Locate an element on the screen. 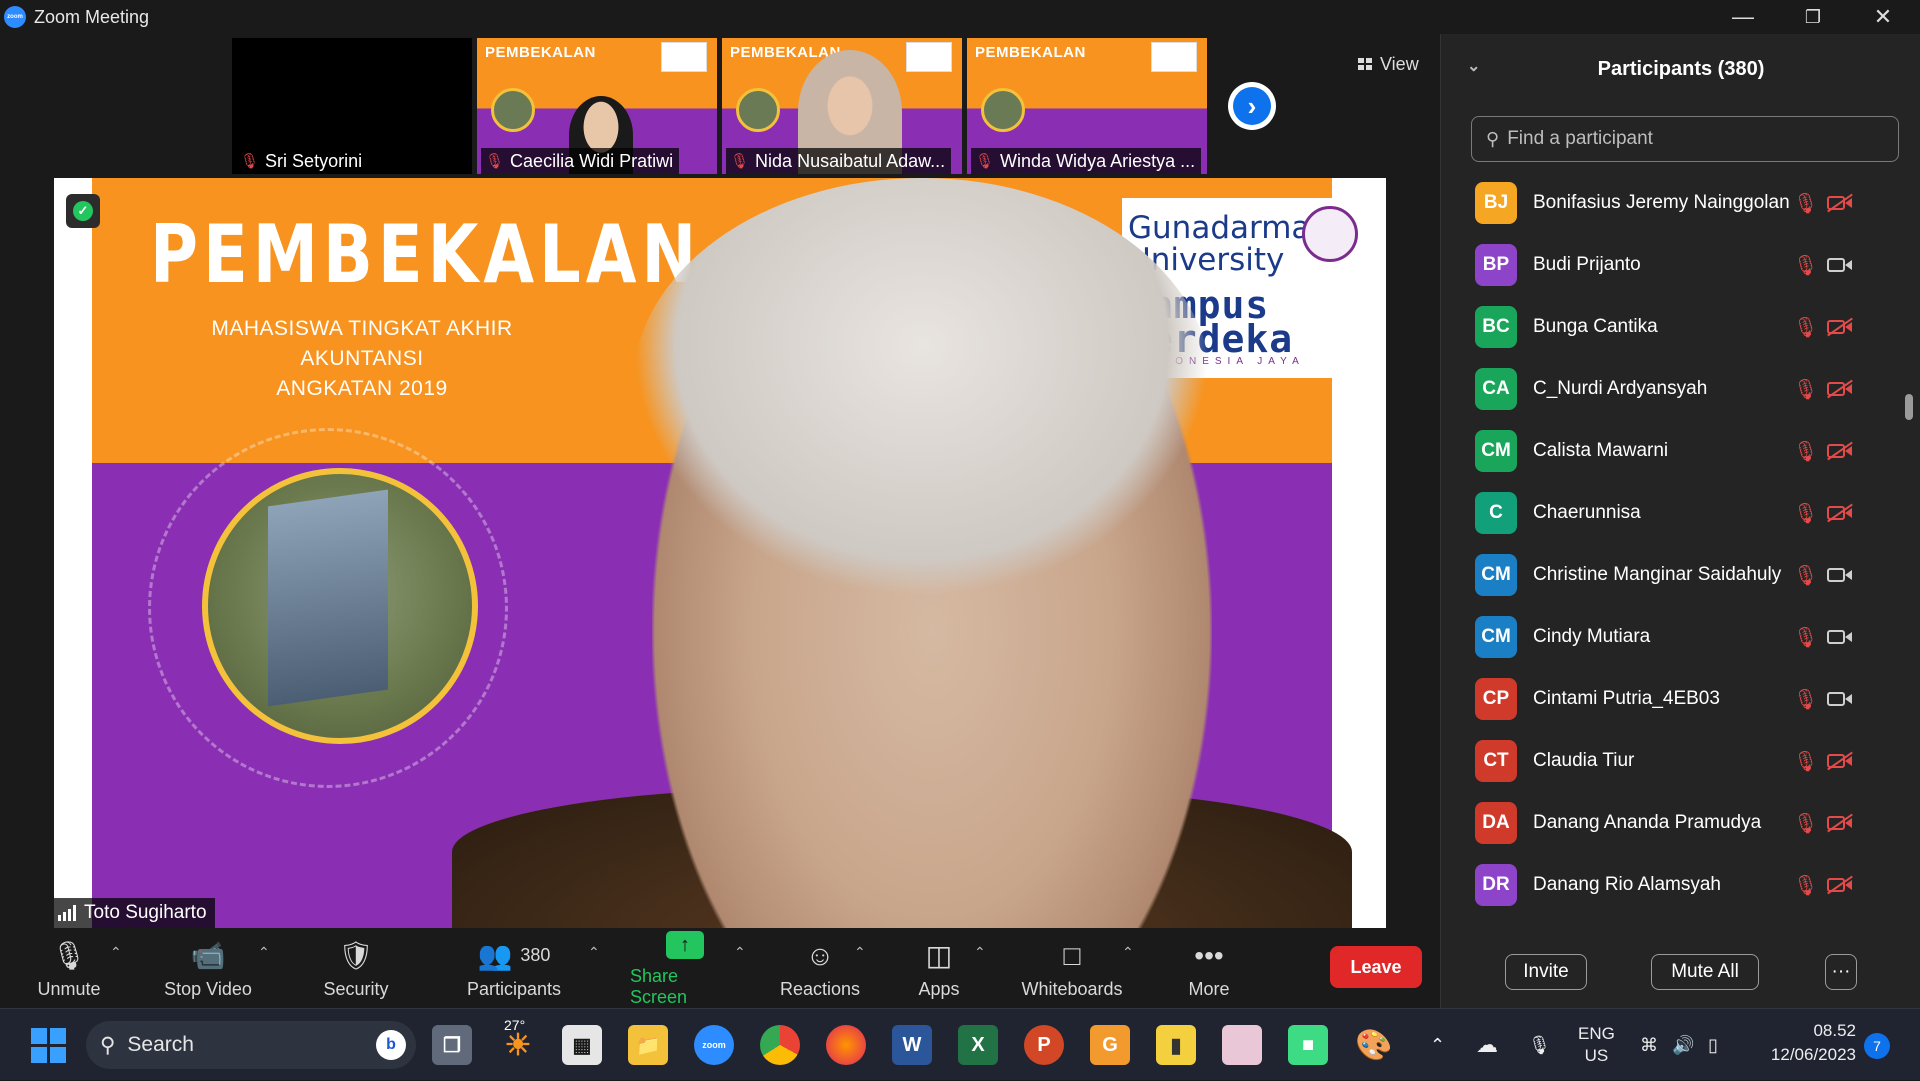 This screenshot has width=1920, height=1081. windows-start-icon is located at coordinates (48, 1045).